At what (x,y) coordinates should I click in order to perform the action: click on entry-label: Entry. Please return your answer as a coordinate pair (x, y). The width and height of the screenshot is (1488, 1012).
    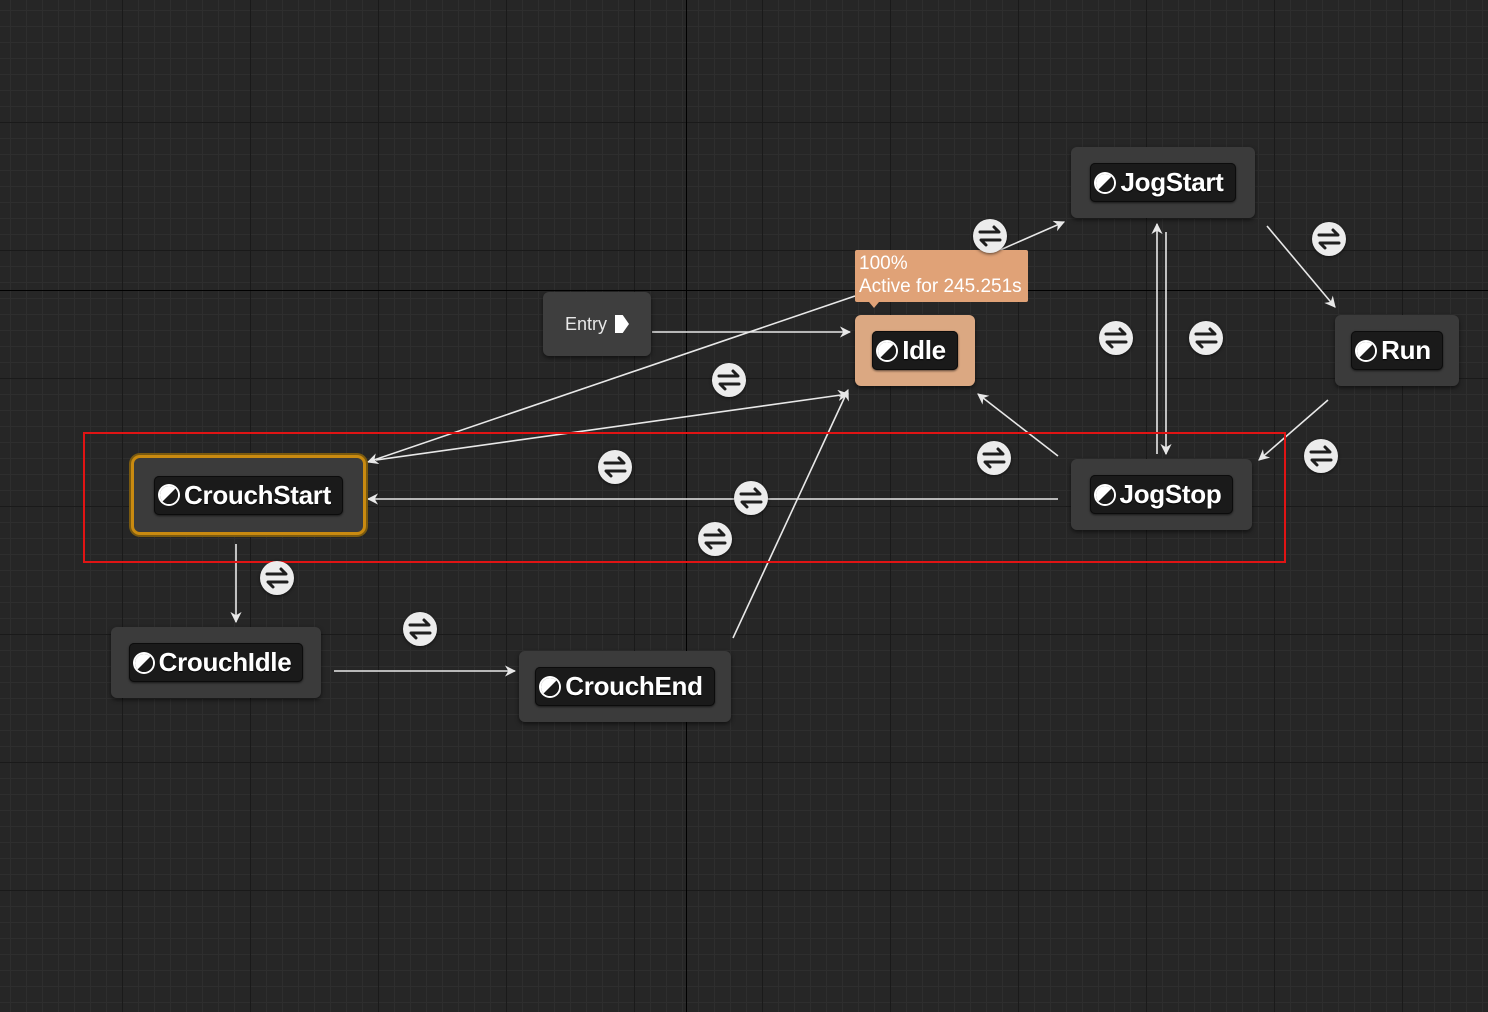
    Looking at the image, I should click on (585, 323).